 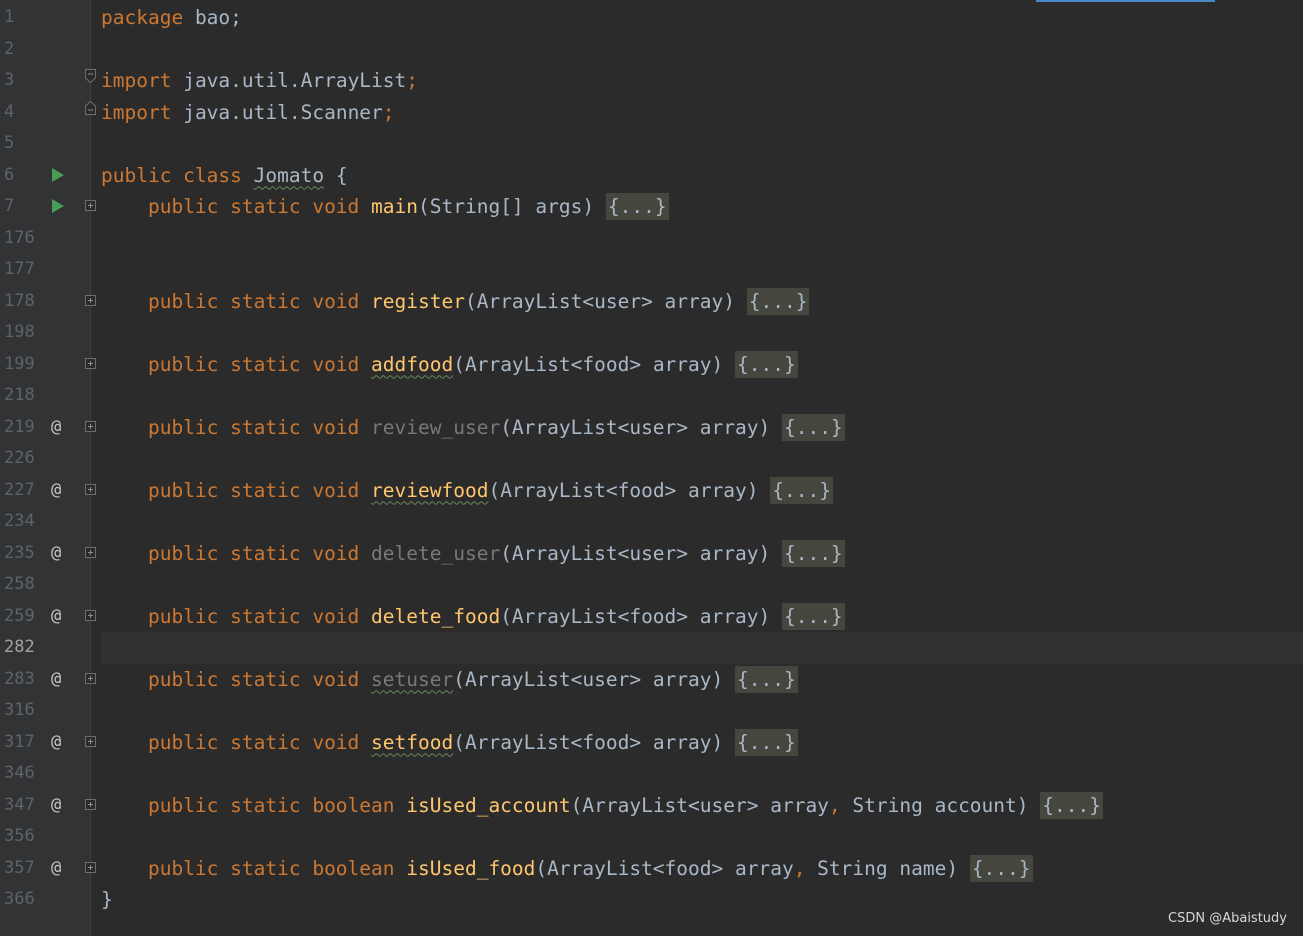 I want to click on code-text: import java.util.Scanner;, so click(x=248, y=113).